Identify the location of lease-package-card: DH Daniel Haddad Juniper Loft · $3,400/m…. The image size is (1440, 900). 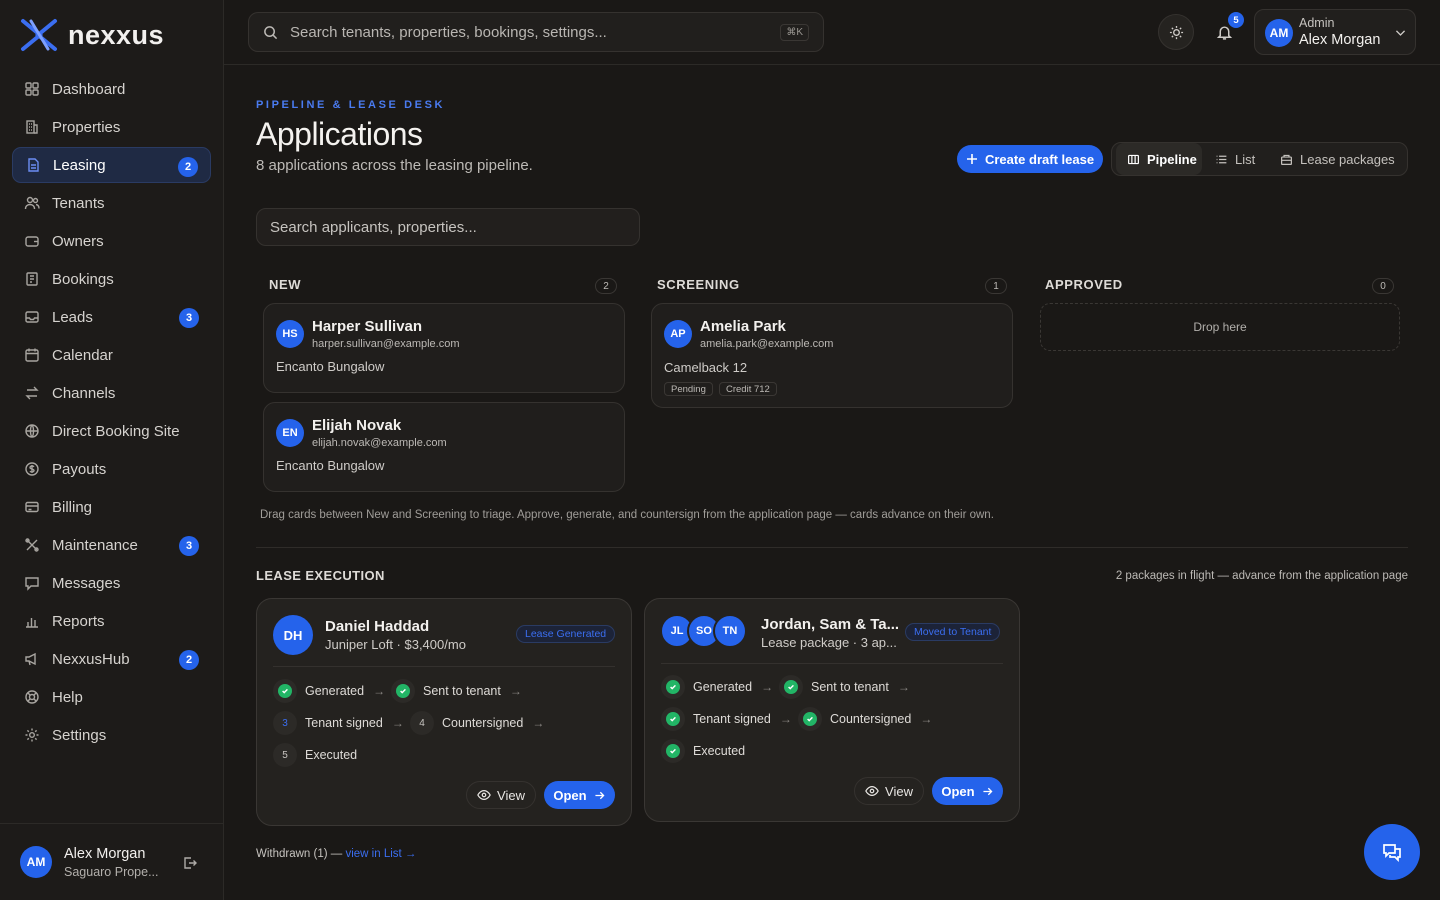
(444, 712).